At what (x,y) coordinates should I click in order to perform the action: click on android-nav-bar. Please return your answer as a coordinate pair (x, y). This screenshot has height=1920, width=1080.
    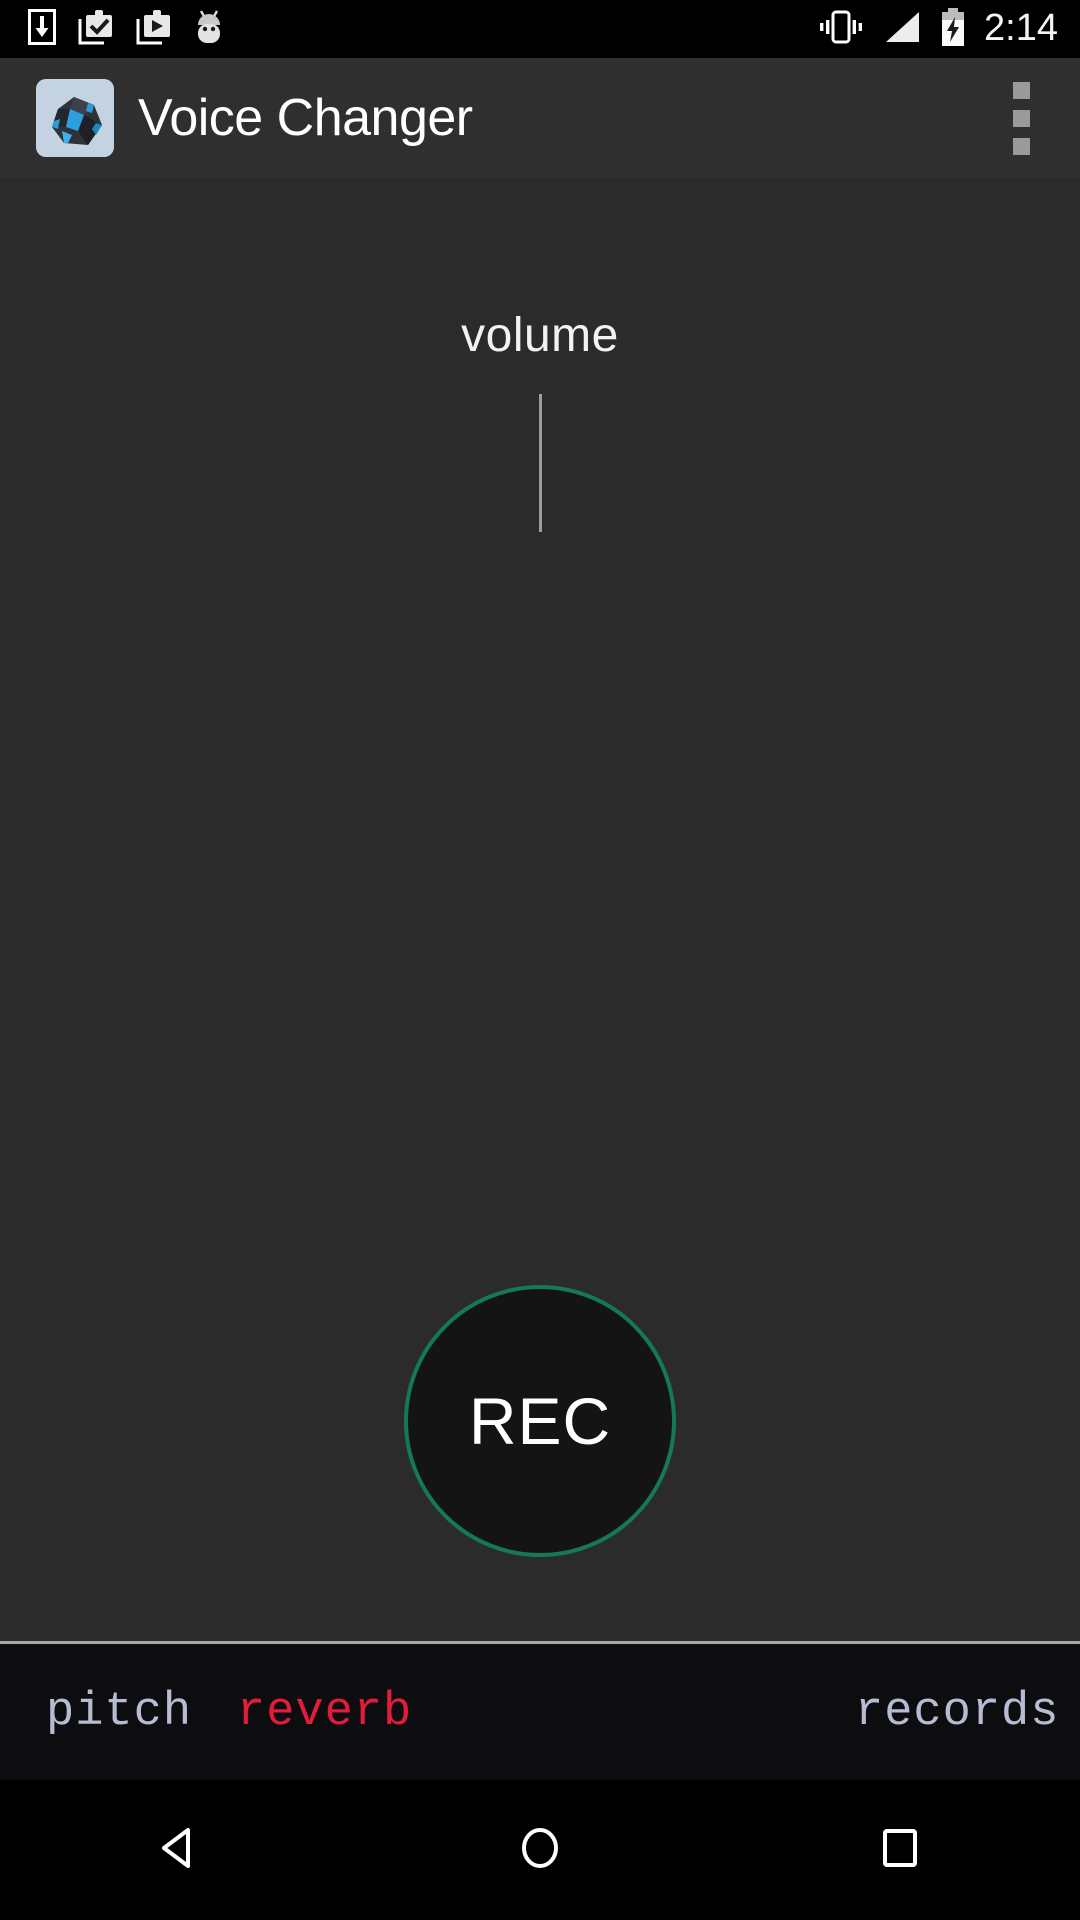
    Looking at the image, I should click on (540, 1850).